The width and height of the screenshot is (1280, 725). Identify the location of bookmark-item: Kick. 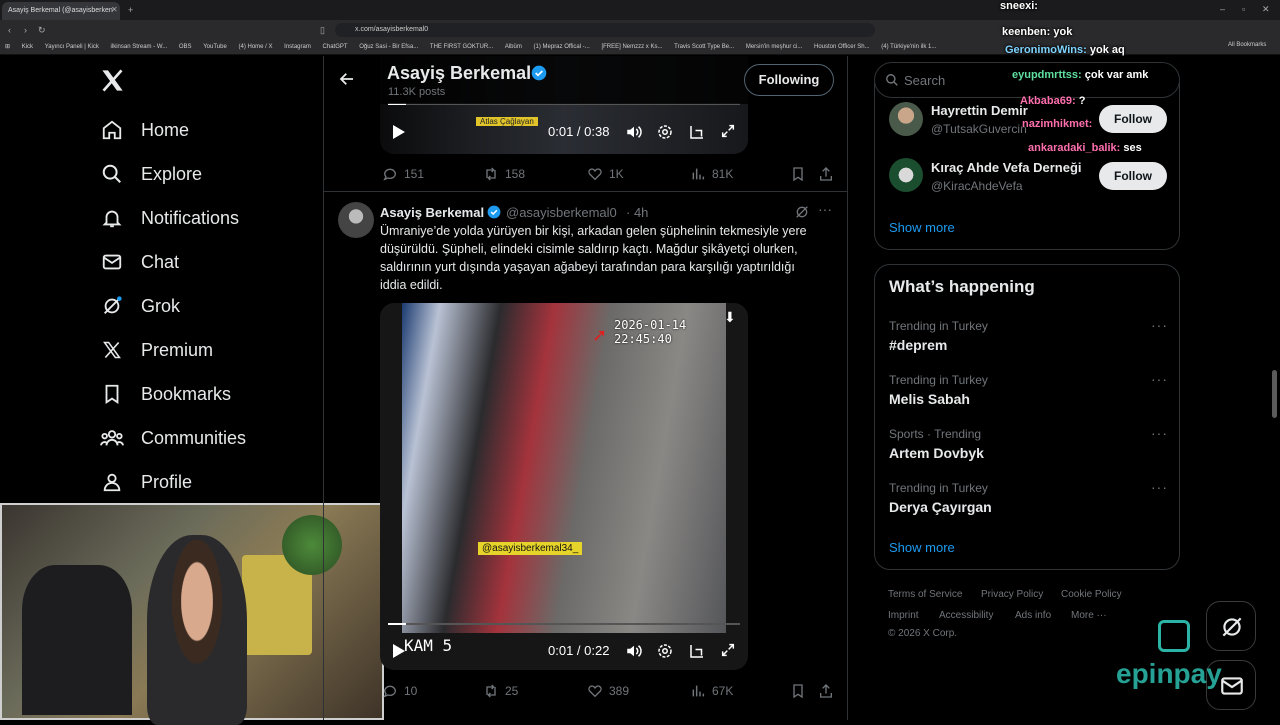
(27, 47).